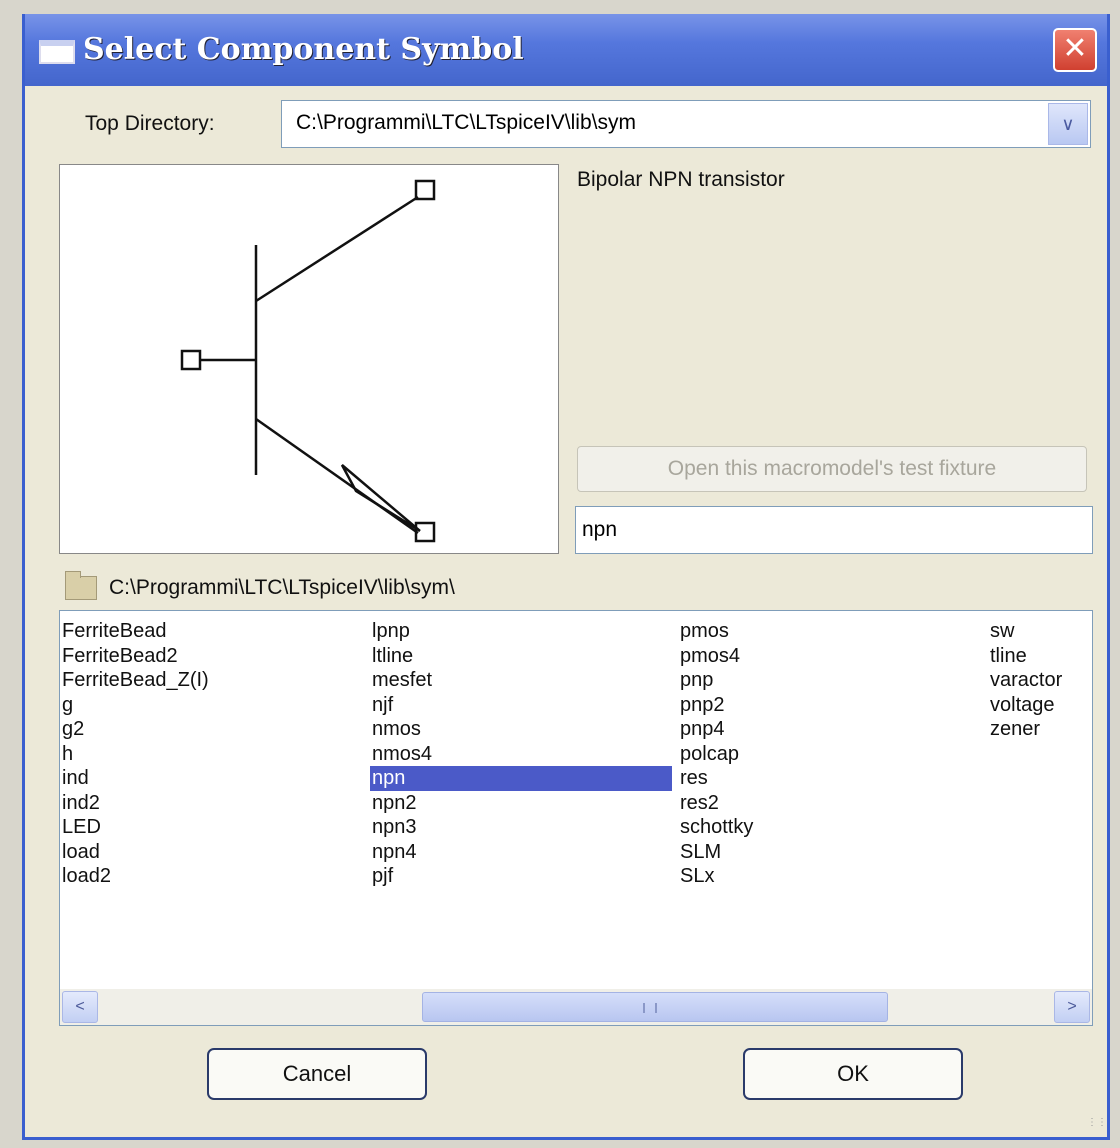 The height and width of the screenshot is (1148, 1120). What do you see at coordinates (1075, 50) in the screenshot?
I see `close-button: ✕` at bounding box center [1075, 50].